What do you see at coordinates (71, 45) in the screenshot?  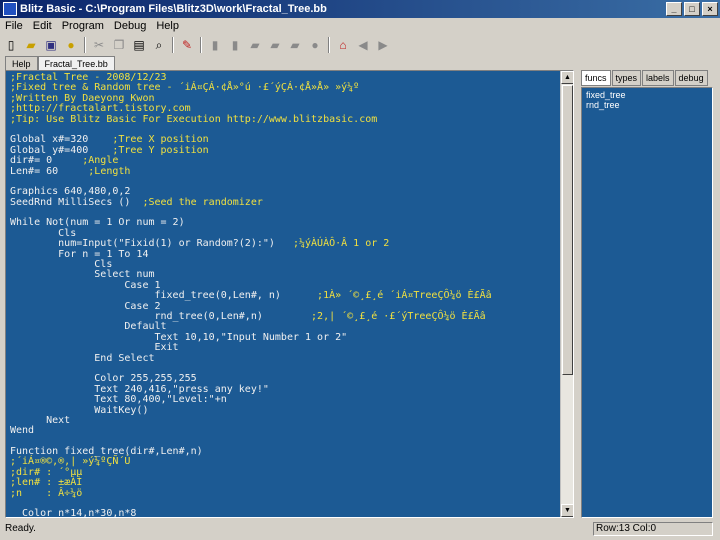 I see `bulb-icon: ●` at bounding box center [71, 45].